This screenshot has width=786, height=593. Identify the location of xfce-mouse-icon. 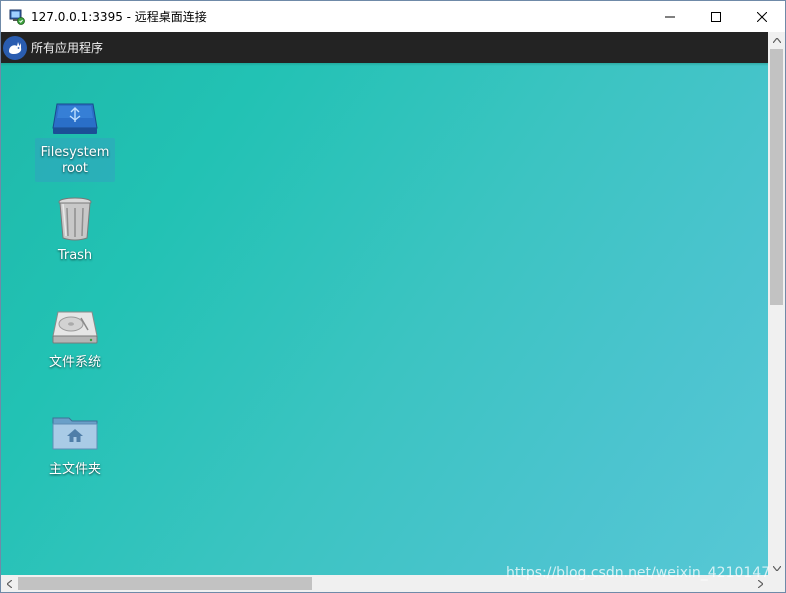
(15, 47).